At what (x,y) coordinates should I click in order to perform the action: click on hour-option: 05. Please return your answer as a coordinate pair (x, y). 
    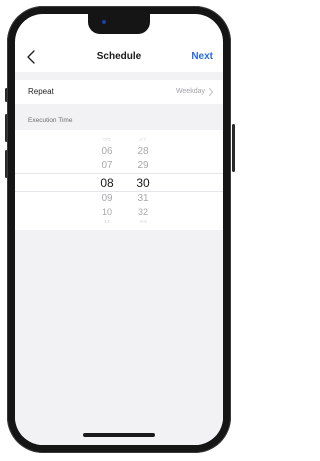
    Looking at the image, I should click on (107, 140).